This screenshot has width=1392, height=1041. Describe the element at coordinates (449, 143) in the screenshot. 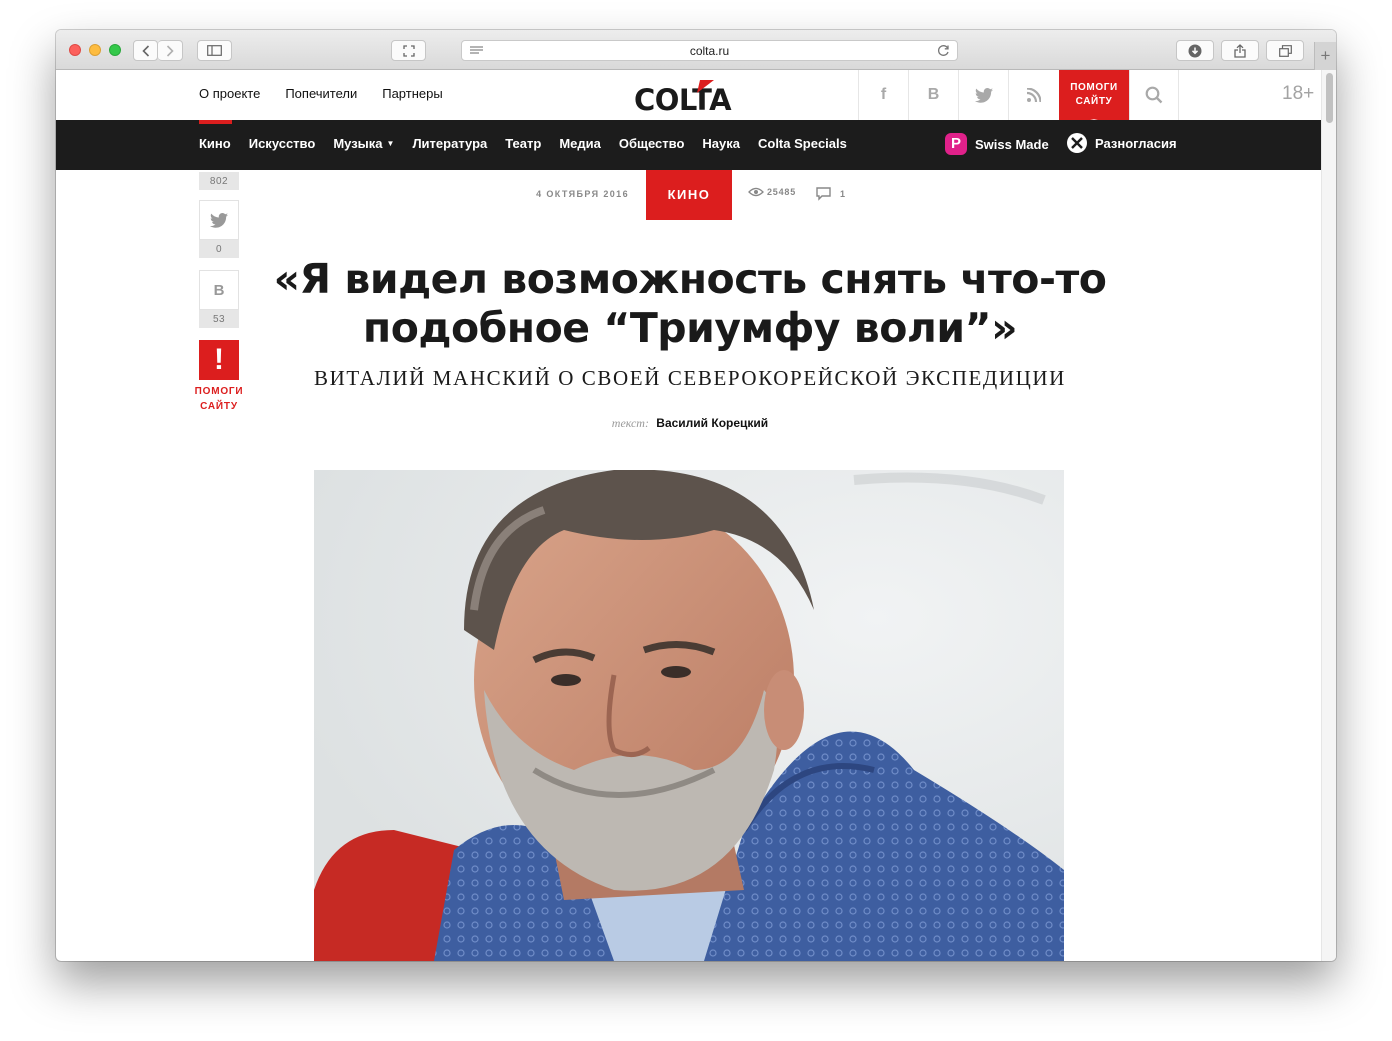

I see `nav-item-literature: Литература` at that location.